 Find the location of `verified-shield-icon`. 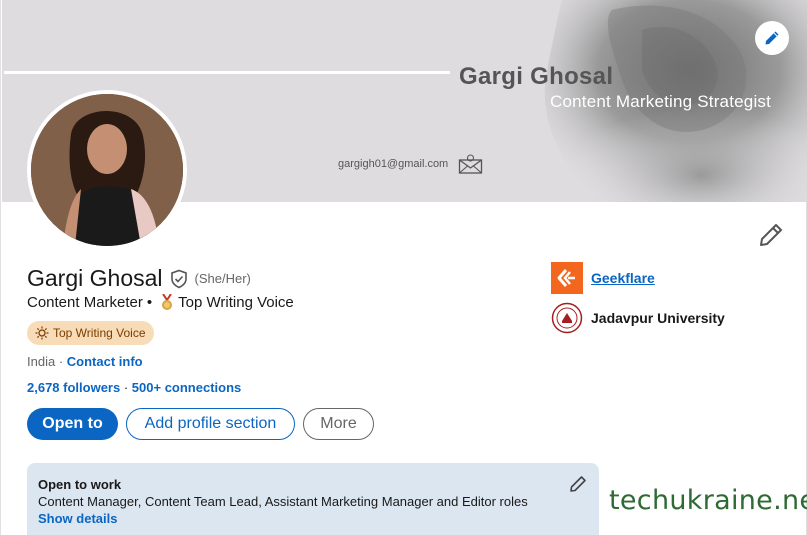

verified-shield-icon is located at coordinates (179, 279).